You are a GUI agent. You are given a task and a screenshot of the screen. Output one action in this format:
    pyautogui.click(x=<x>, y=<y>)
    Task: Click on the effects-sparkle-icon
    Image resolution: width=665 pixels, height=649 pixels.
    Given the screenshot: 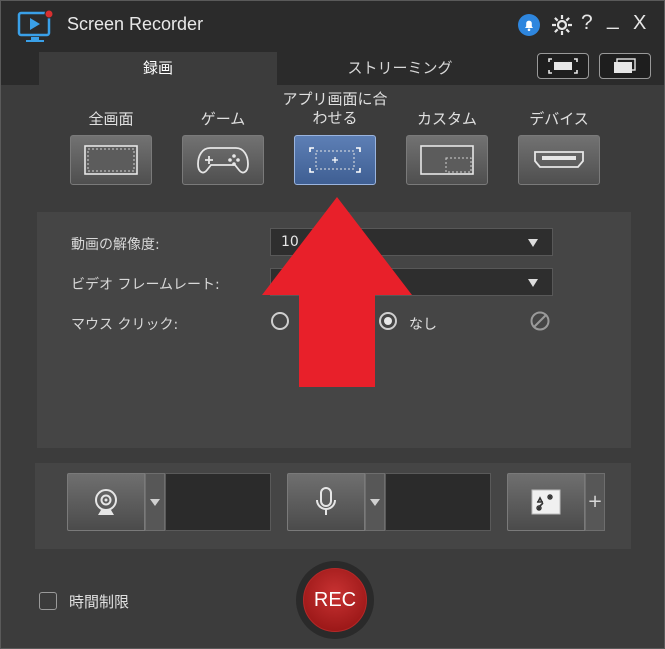 What is the action you would take?
    pyautogui.click(x=546, y=502)
    